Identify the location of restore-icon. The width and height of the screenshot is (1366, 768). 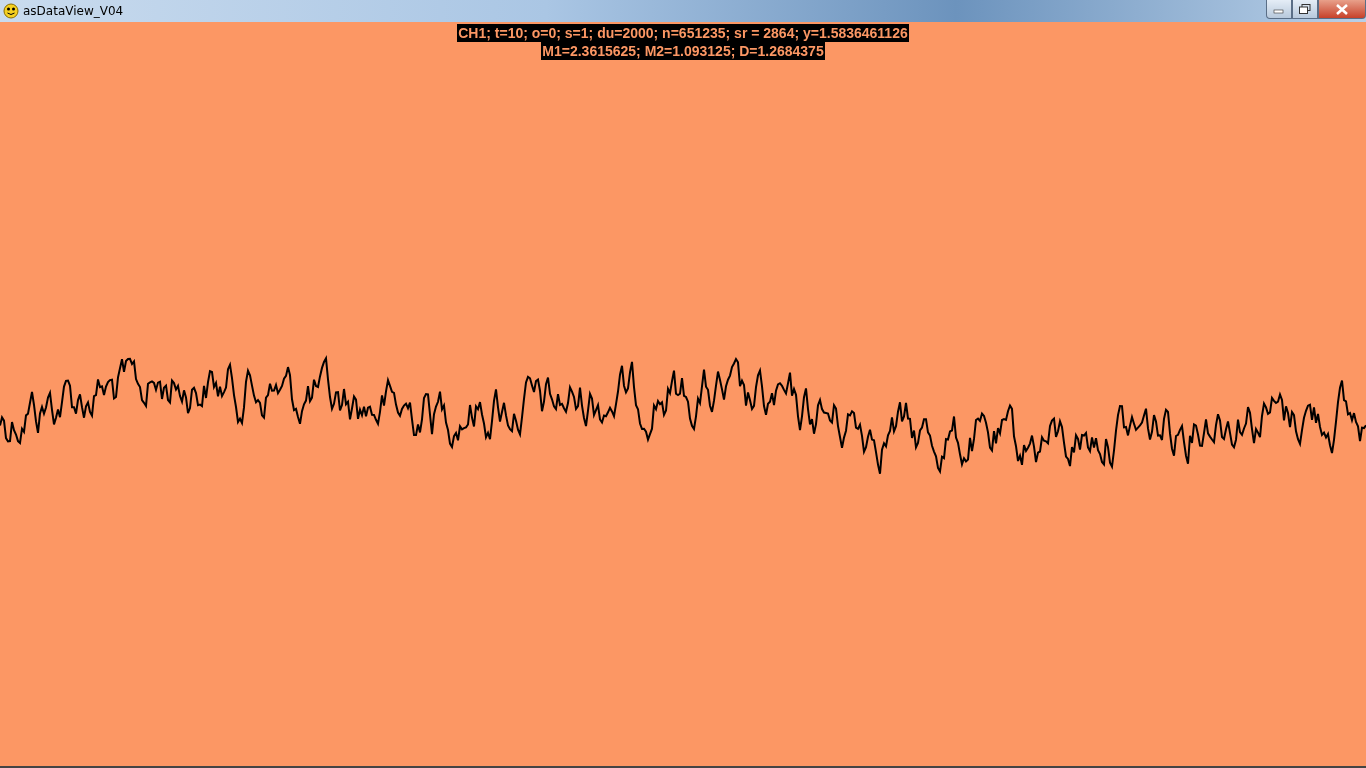
(1305, 9).